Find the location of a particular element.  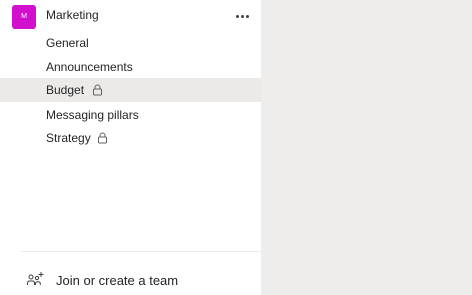

more-options-button is located at coordinates (242, 16).